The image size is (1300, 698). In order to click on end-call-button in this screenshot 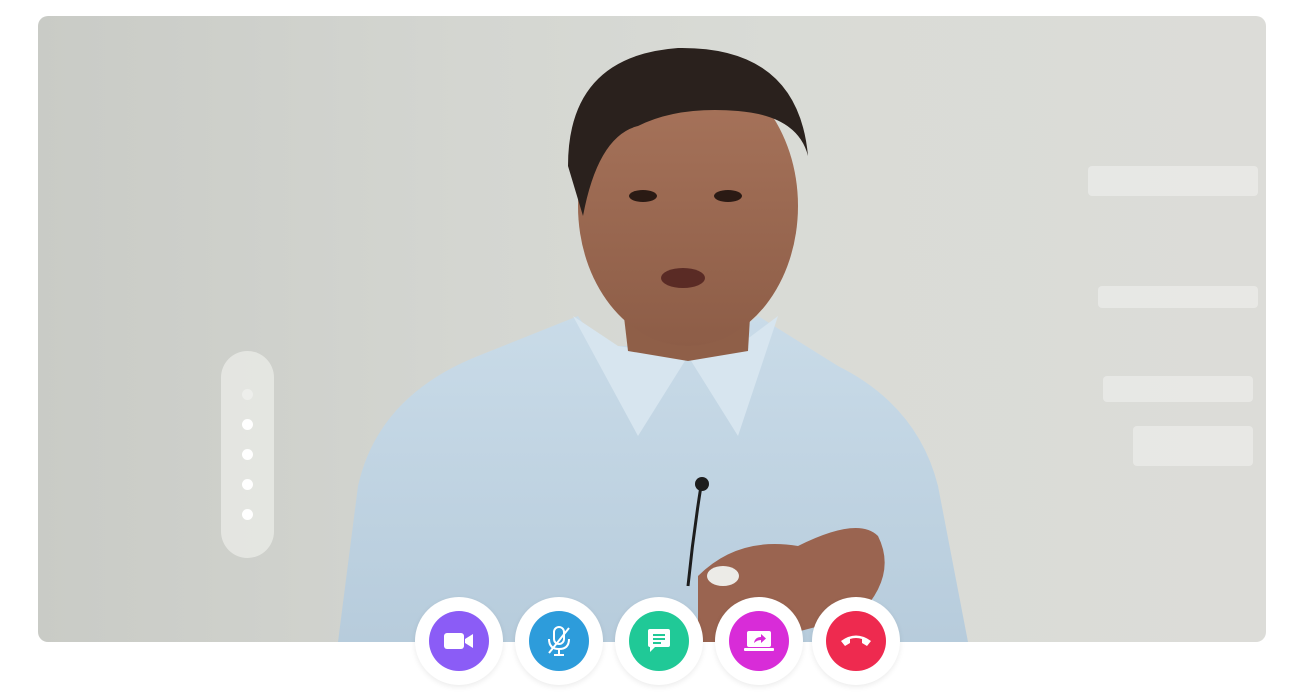, I will do `click(856, 641)`.